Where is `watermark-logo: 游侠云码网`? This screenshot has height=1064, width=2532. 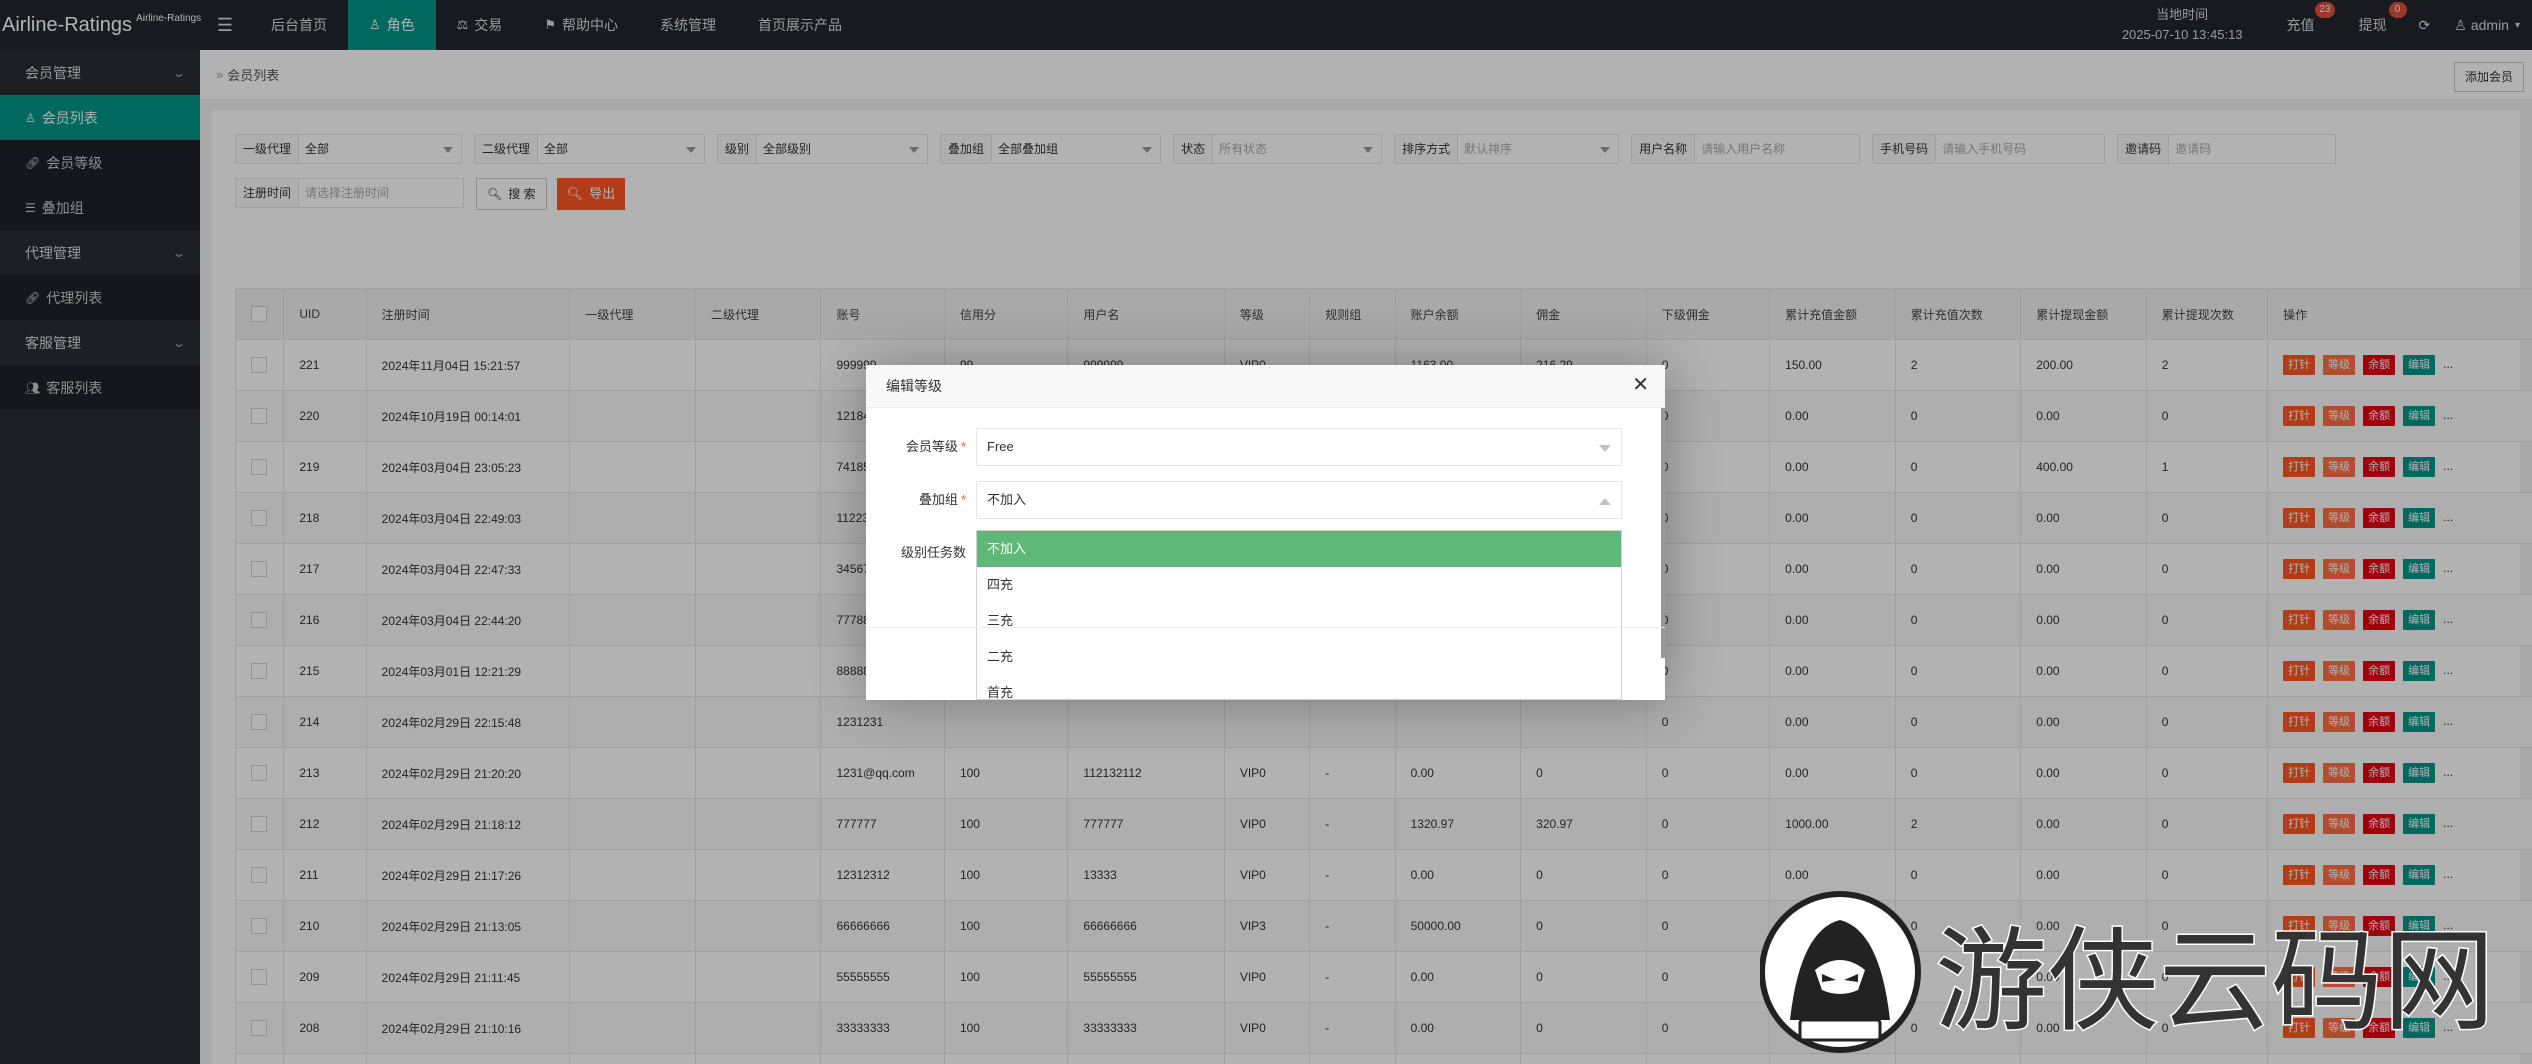 watermark-logo: 游侠云码网 is located at coordinates (2128, 972).